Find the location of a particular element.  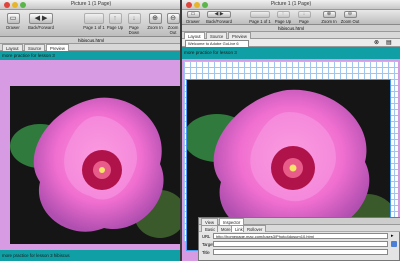

minimize-window-icon is located at coordinates (15, 5).